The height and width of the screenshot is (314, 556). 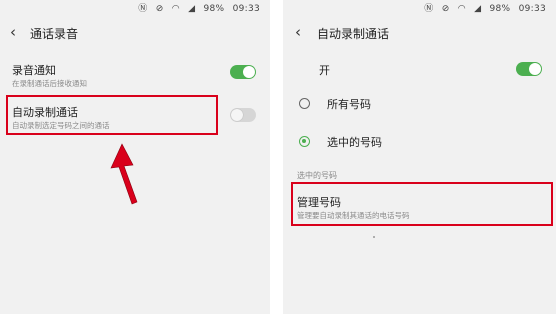 I want to click on page-title: 通话录音, so click(x=54, y=34).